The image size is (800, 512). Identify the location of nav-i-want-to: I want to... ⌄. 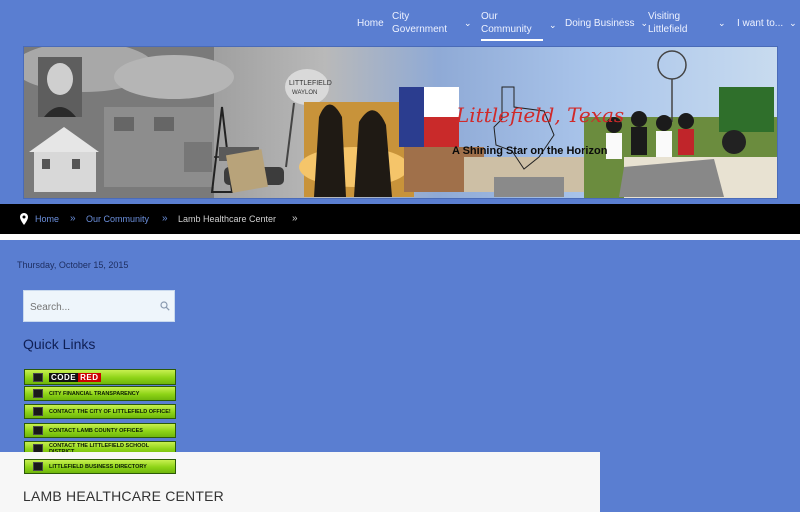
(767, 23).